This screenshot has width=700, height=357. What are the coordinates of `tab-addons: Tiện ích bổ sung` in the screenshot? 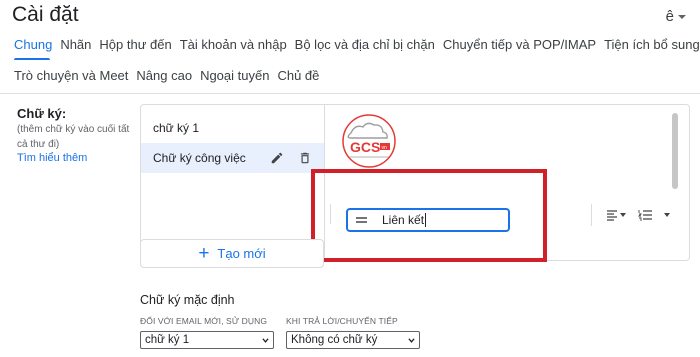 It's located at (650, 45).